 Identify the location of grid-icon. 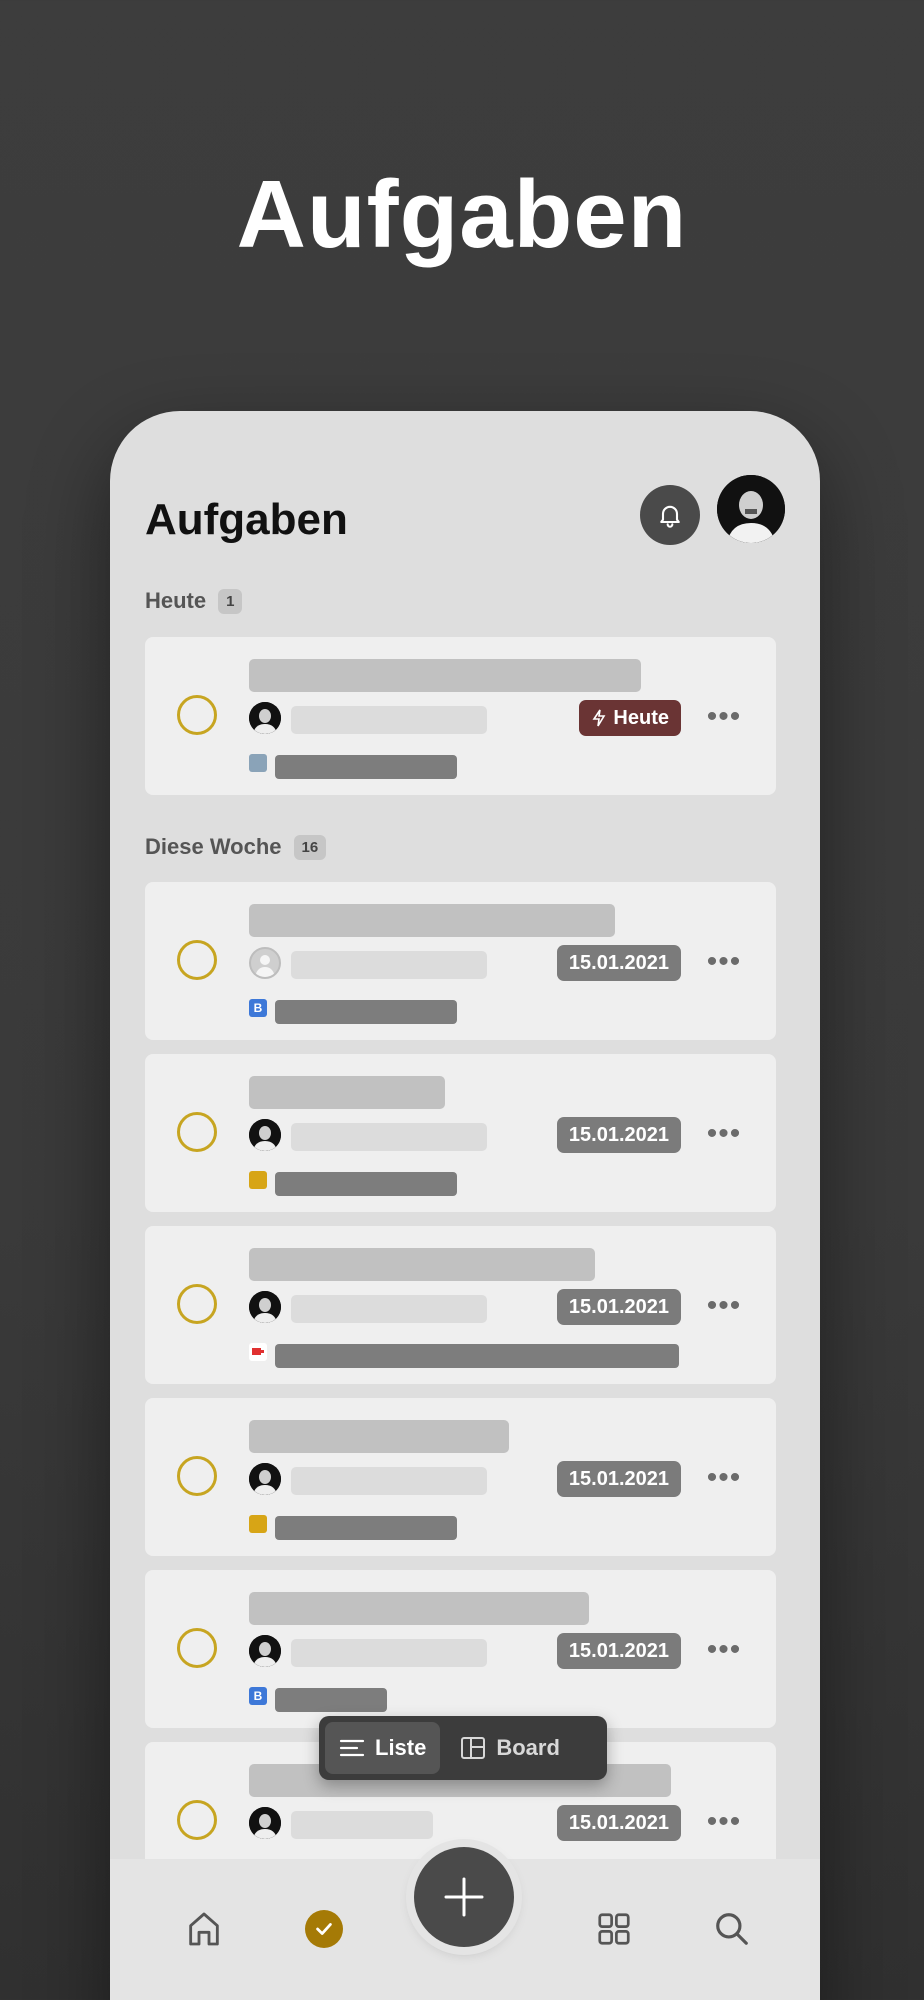
(614, 1929).